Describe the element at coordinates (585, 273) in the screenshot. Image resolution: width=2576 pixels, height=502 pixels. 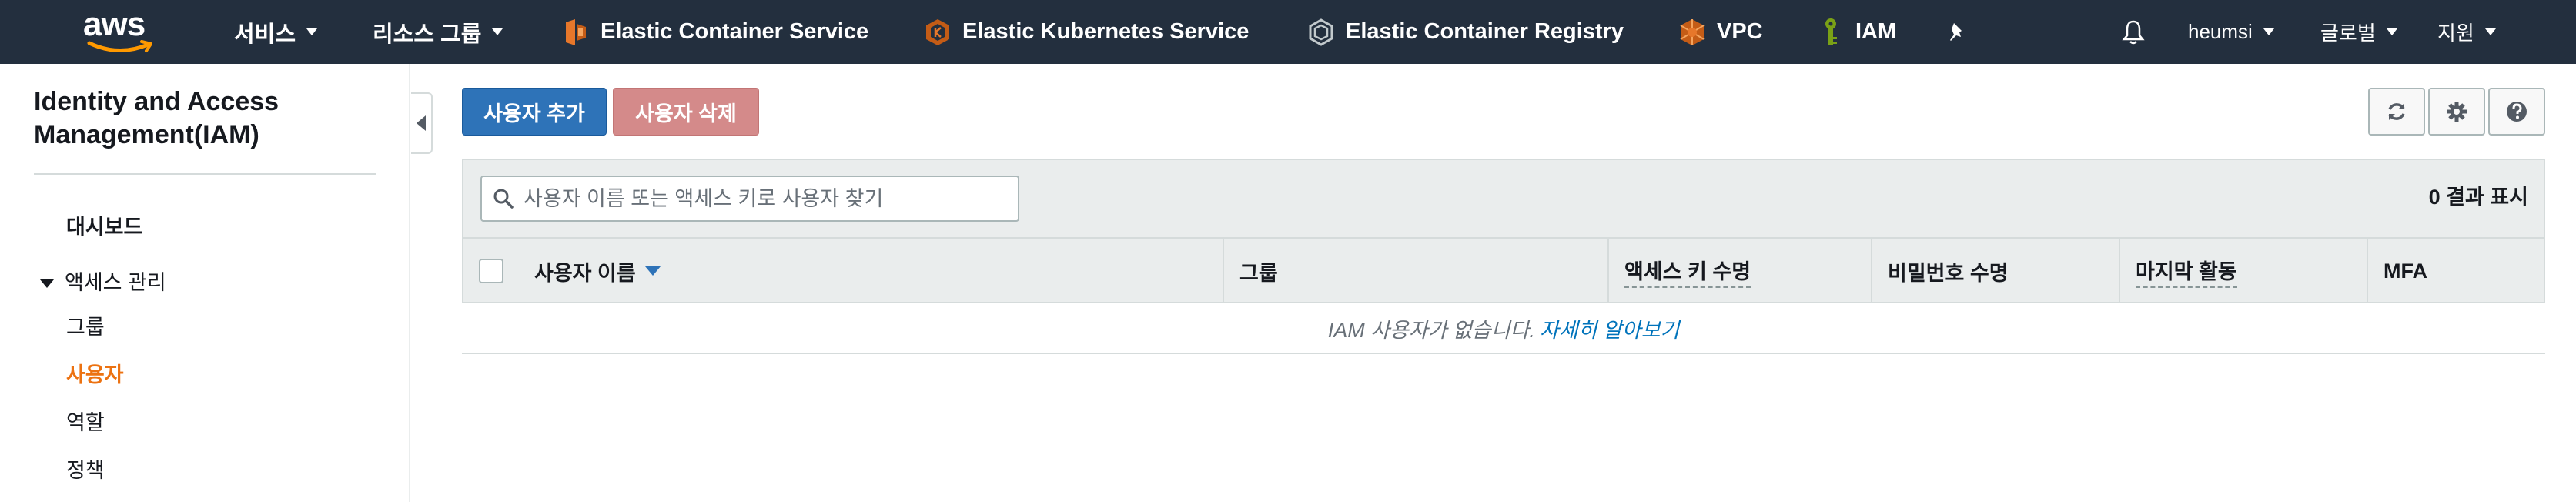
I see `column-header-label: 사용자 이름` at that location.